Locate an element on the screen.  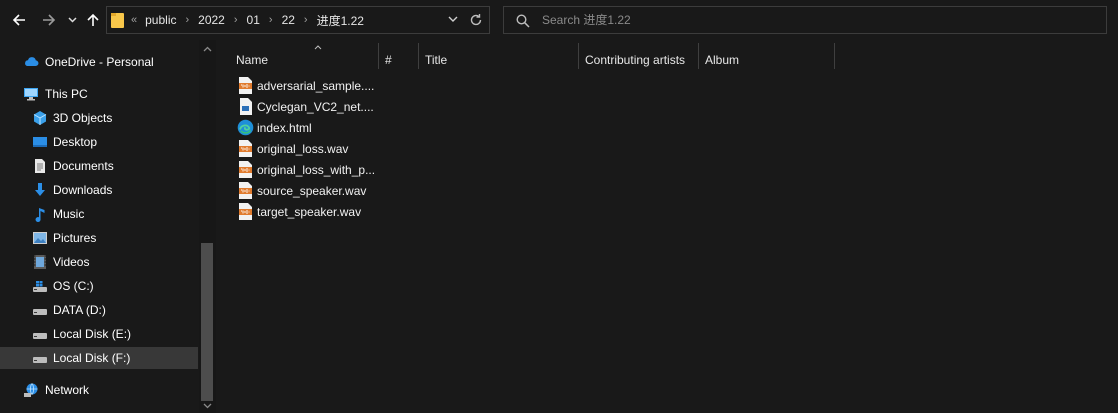
document-icon is located at coordinates (40, 166).